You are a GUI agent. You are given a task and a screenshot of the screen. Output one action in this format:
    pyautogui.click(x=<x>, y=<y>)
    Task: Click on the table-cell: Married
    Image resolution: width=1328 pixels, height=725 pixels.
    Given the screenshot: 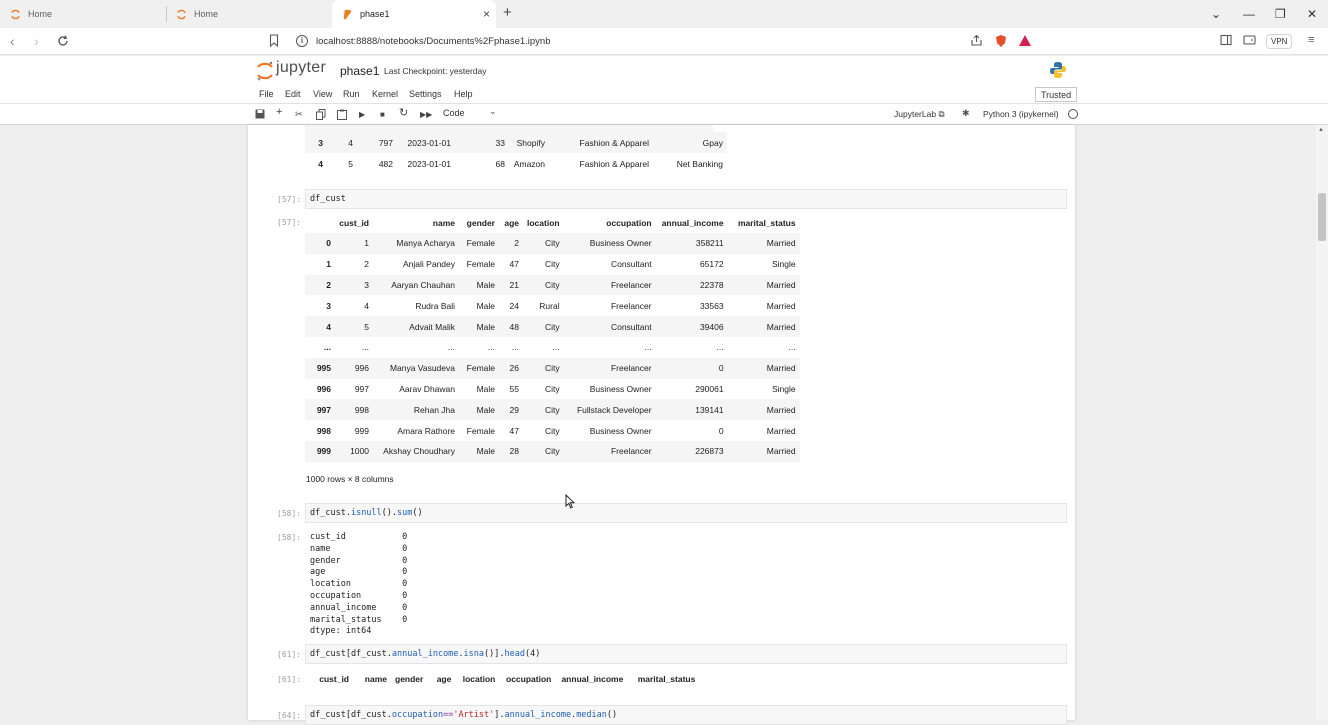 What is the action you would take?
    pyautogui.click(x=781, y=451)
    